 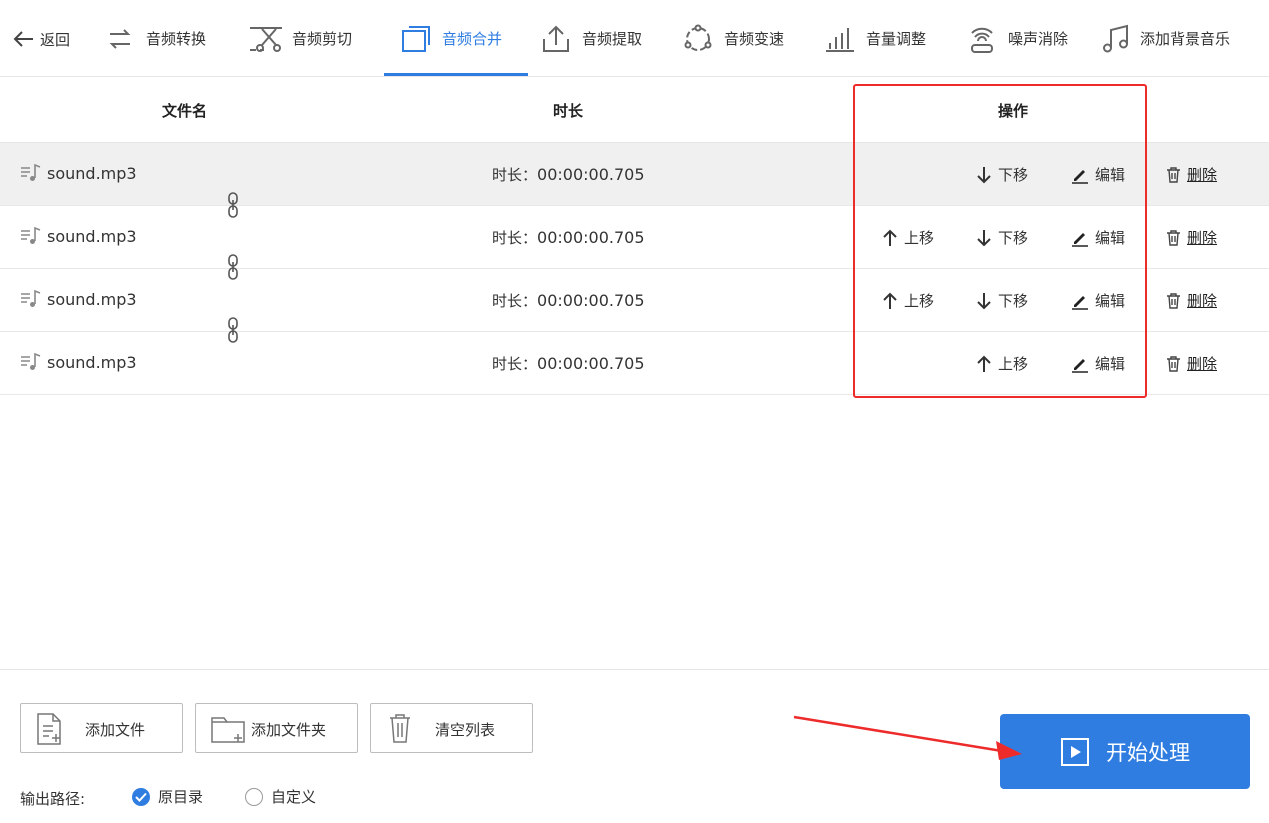 I want to click on add-folder-button: 添加文件夹, so click(x=276, y=728).